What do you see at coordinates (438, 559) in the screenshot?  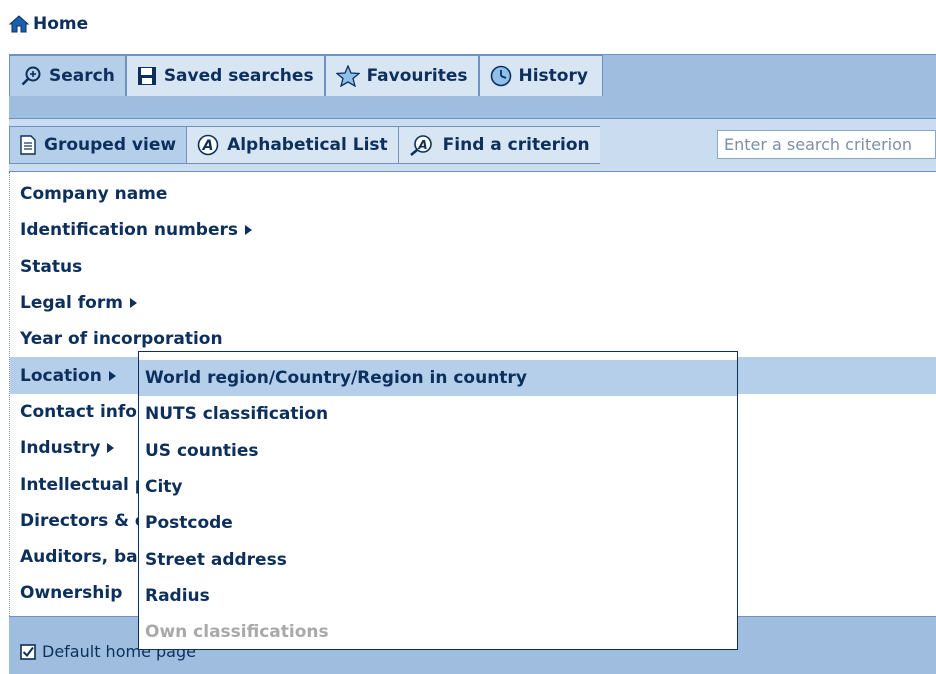 I see `submenu-street-address: Street address` at bounding box center [438, 559].